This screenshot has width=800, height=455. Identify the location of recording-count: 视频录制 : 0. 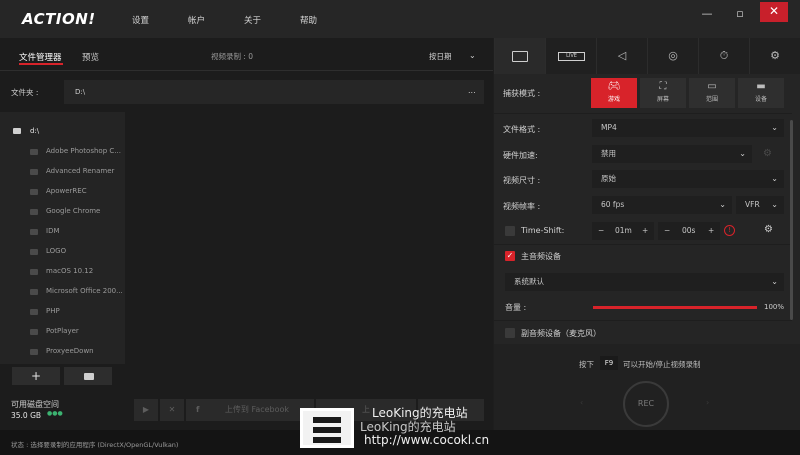
(232, 56).